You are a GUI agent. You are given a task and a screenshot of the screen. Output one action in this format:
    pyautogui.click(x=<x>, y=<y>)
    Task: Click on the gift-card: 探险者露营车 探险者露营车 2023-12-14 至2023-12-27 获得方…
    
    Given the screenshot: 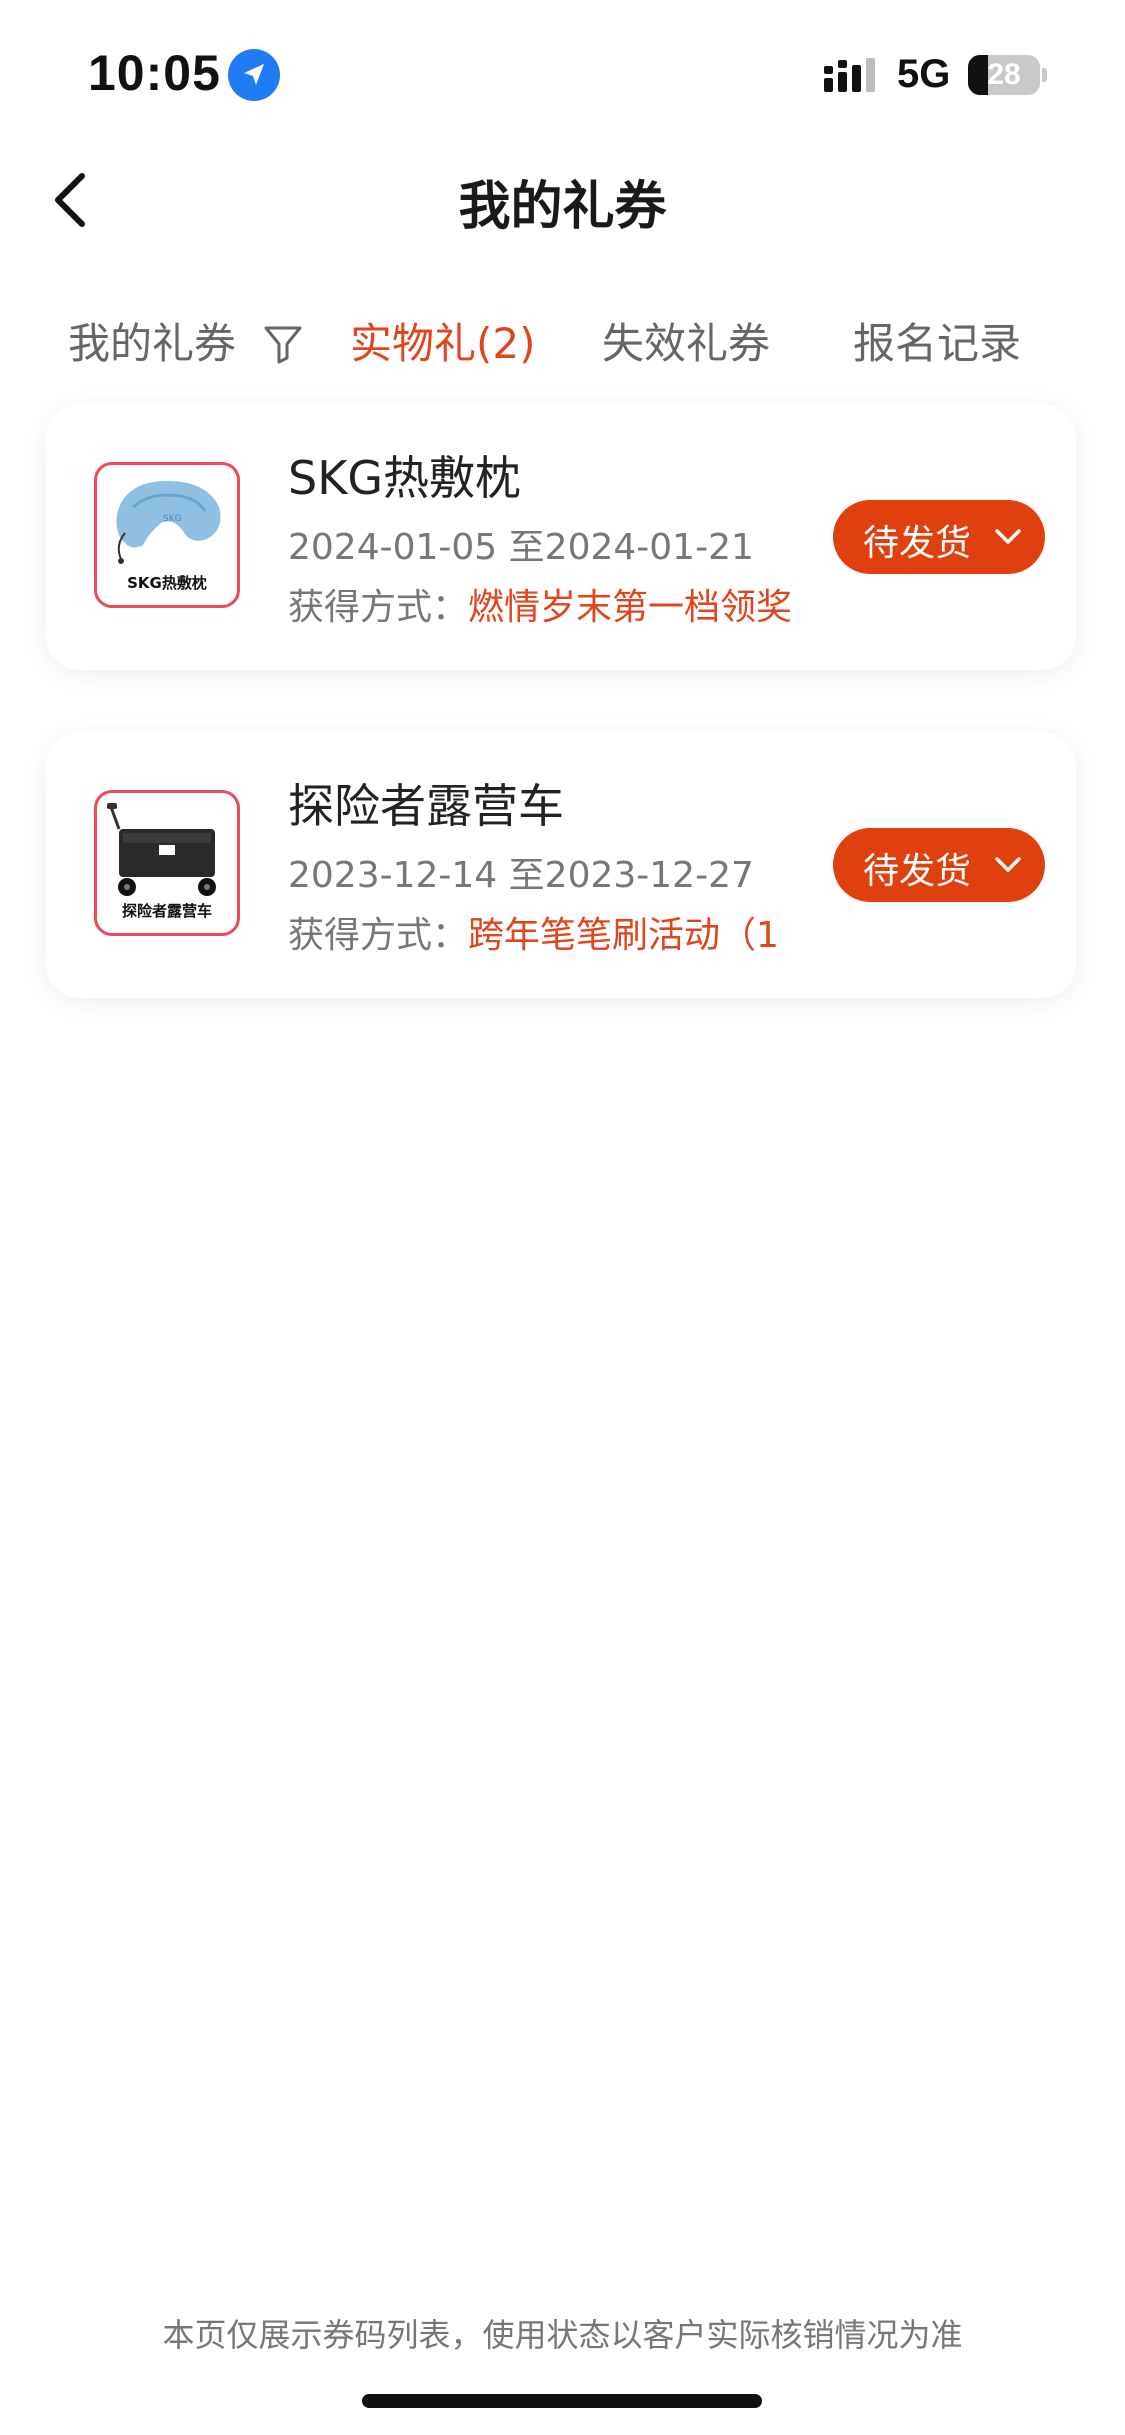 What is the action you would take?
    pyautogui.click(x=561, y=865)
    